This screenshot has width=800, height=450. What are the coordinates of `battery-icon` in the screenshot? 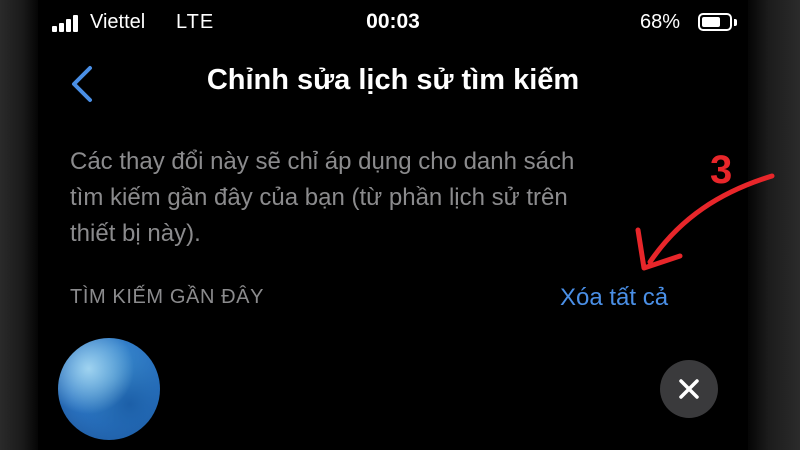 It's located at (715, 22).